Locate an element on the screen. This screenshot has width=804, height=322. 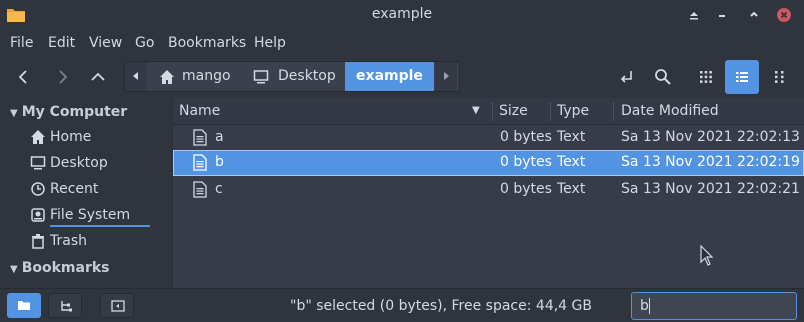
list-view-icon is located at coordinates (742, 77).